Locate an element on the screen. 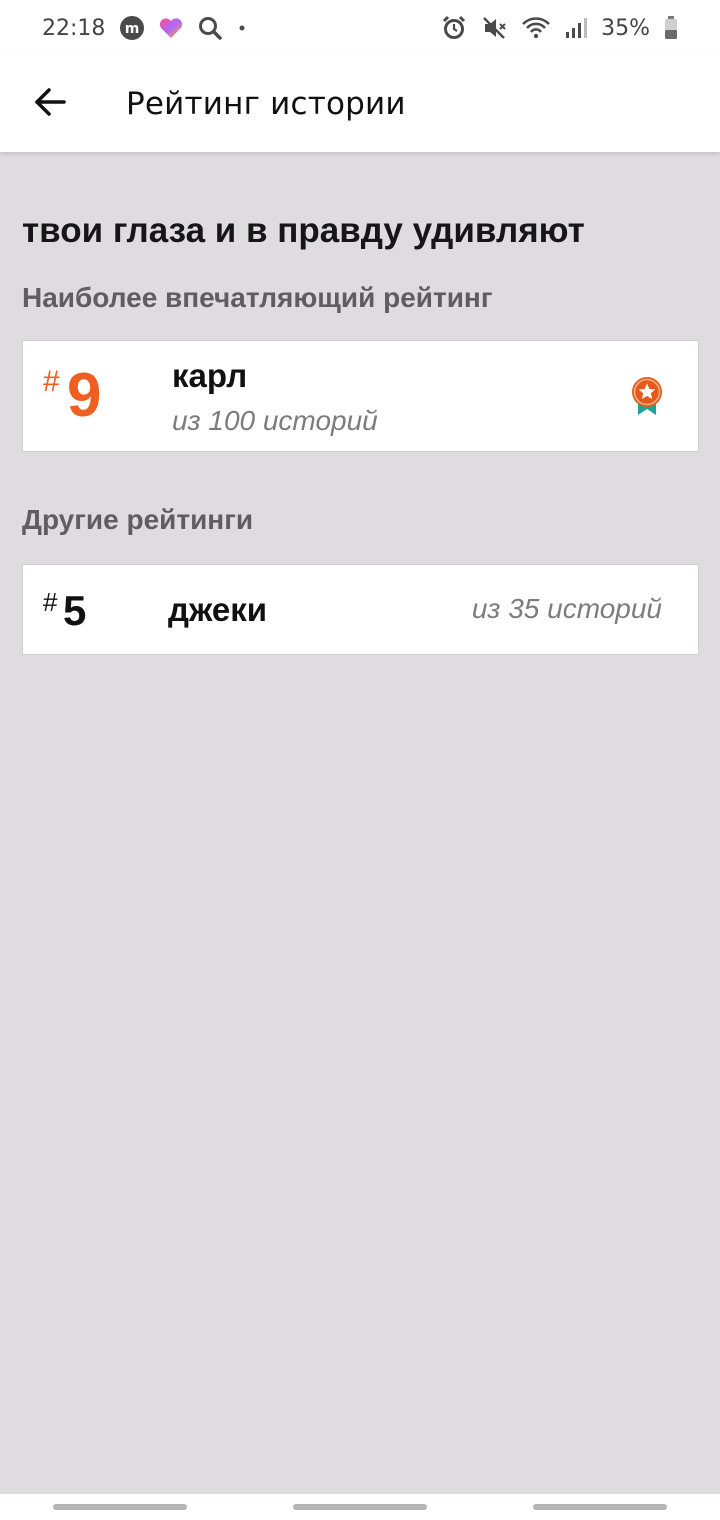 The height and width of the screenshot is (1520, 720). app-bar: Рейтинг истории is located at coordinates (360, 104).